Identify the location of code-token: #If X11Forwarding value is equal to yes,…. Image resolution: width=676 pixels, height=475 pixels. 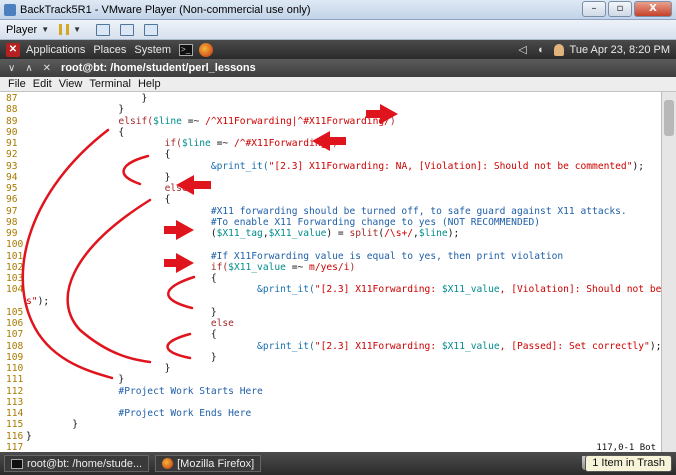
(295, 256).